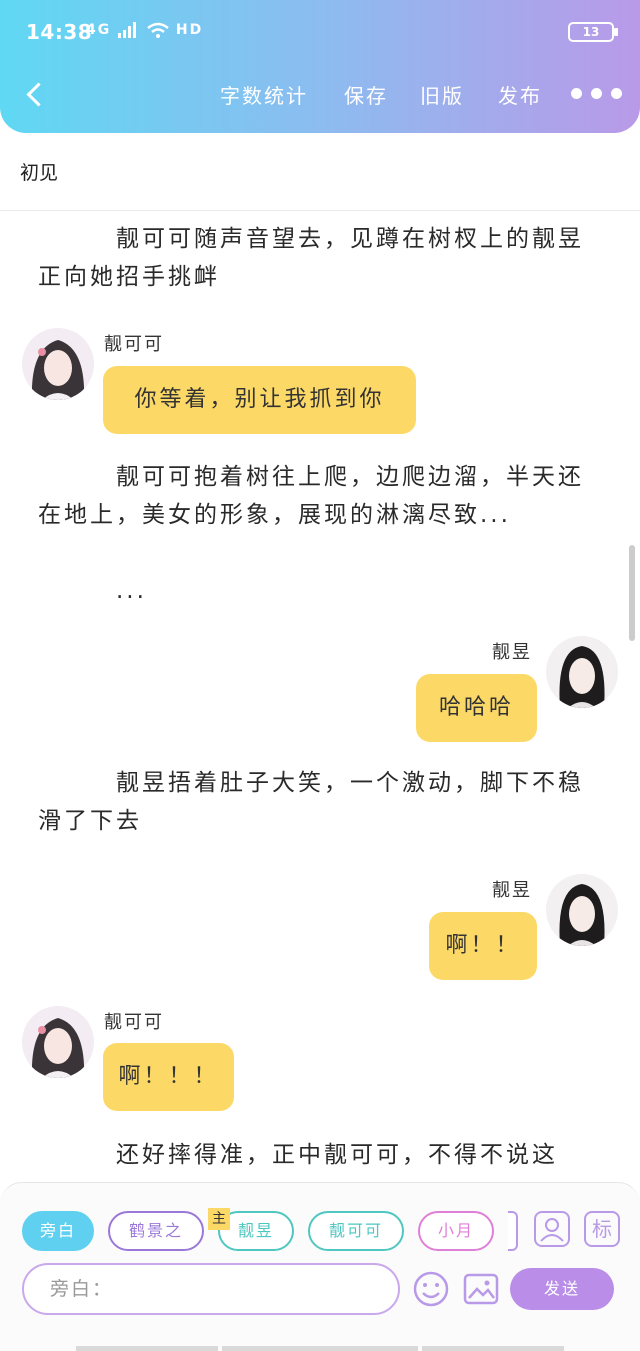  Describe the element at coordinates (144, 30) in the screenshot. I see `status-icons: 4G HD` at that location.